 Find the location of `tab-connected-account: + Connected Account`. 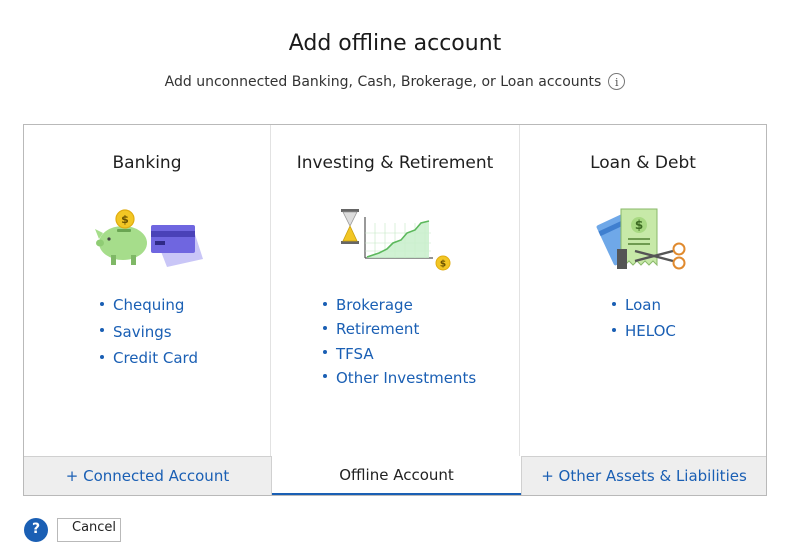

tab-connected-account: + Connected Account is located at coordinates (148, 475).